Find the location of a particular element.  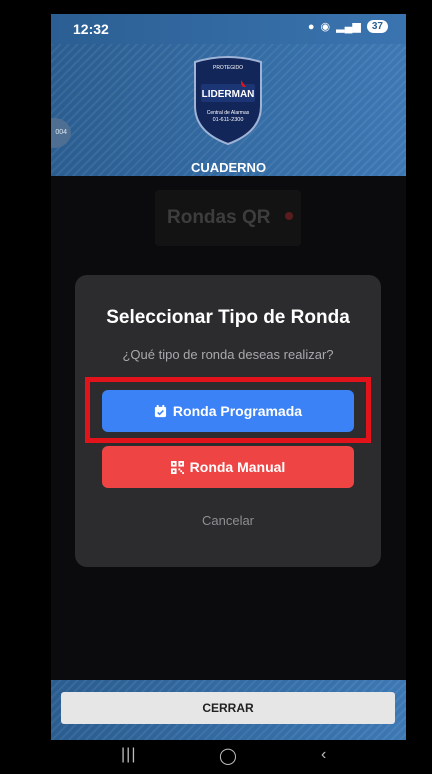

battery-icon: 37 is located at coordinates (377, 26).